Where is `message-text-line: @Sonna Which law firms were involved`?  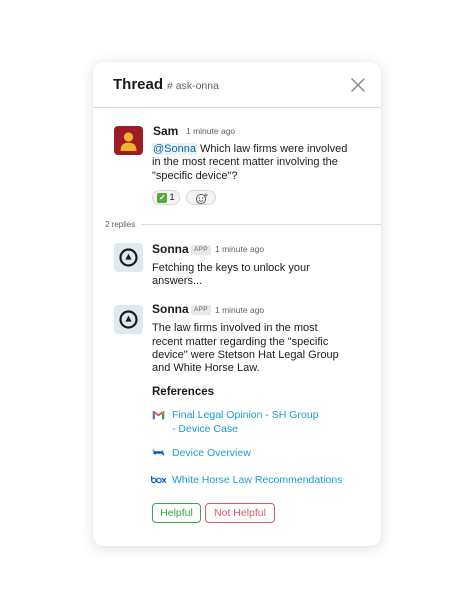 message-text-line: @Sonna Which law firms were involved is located at coordinates (249, 149).